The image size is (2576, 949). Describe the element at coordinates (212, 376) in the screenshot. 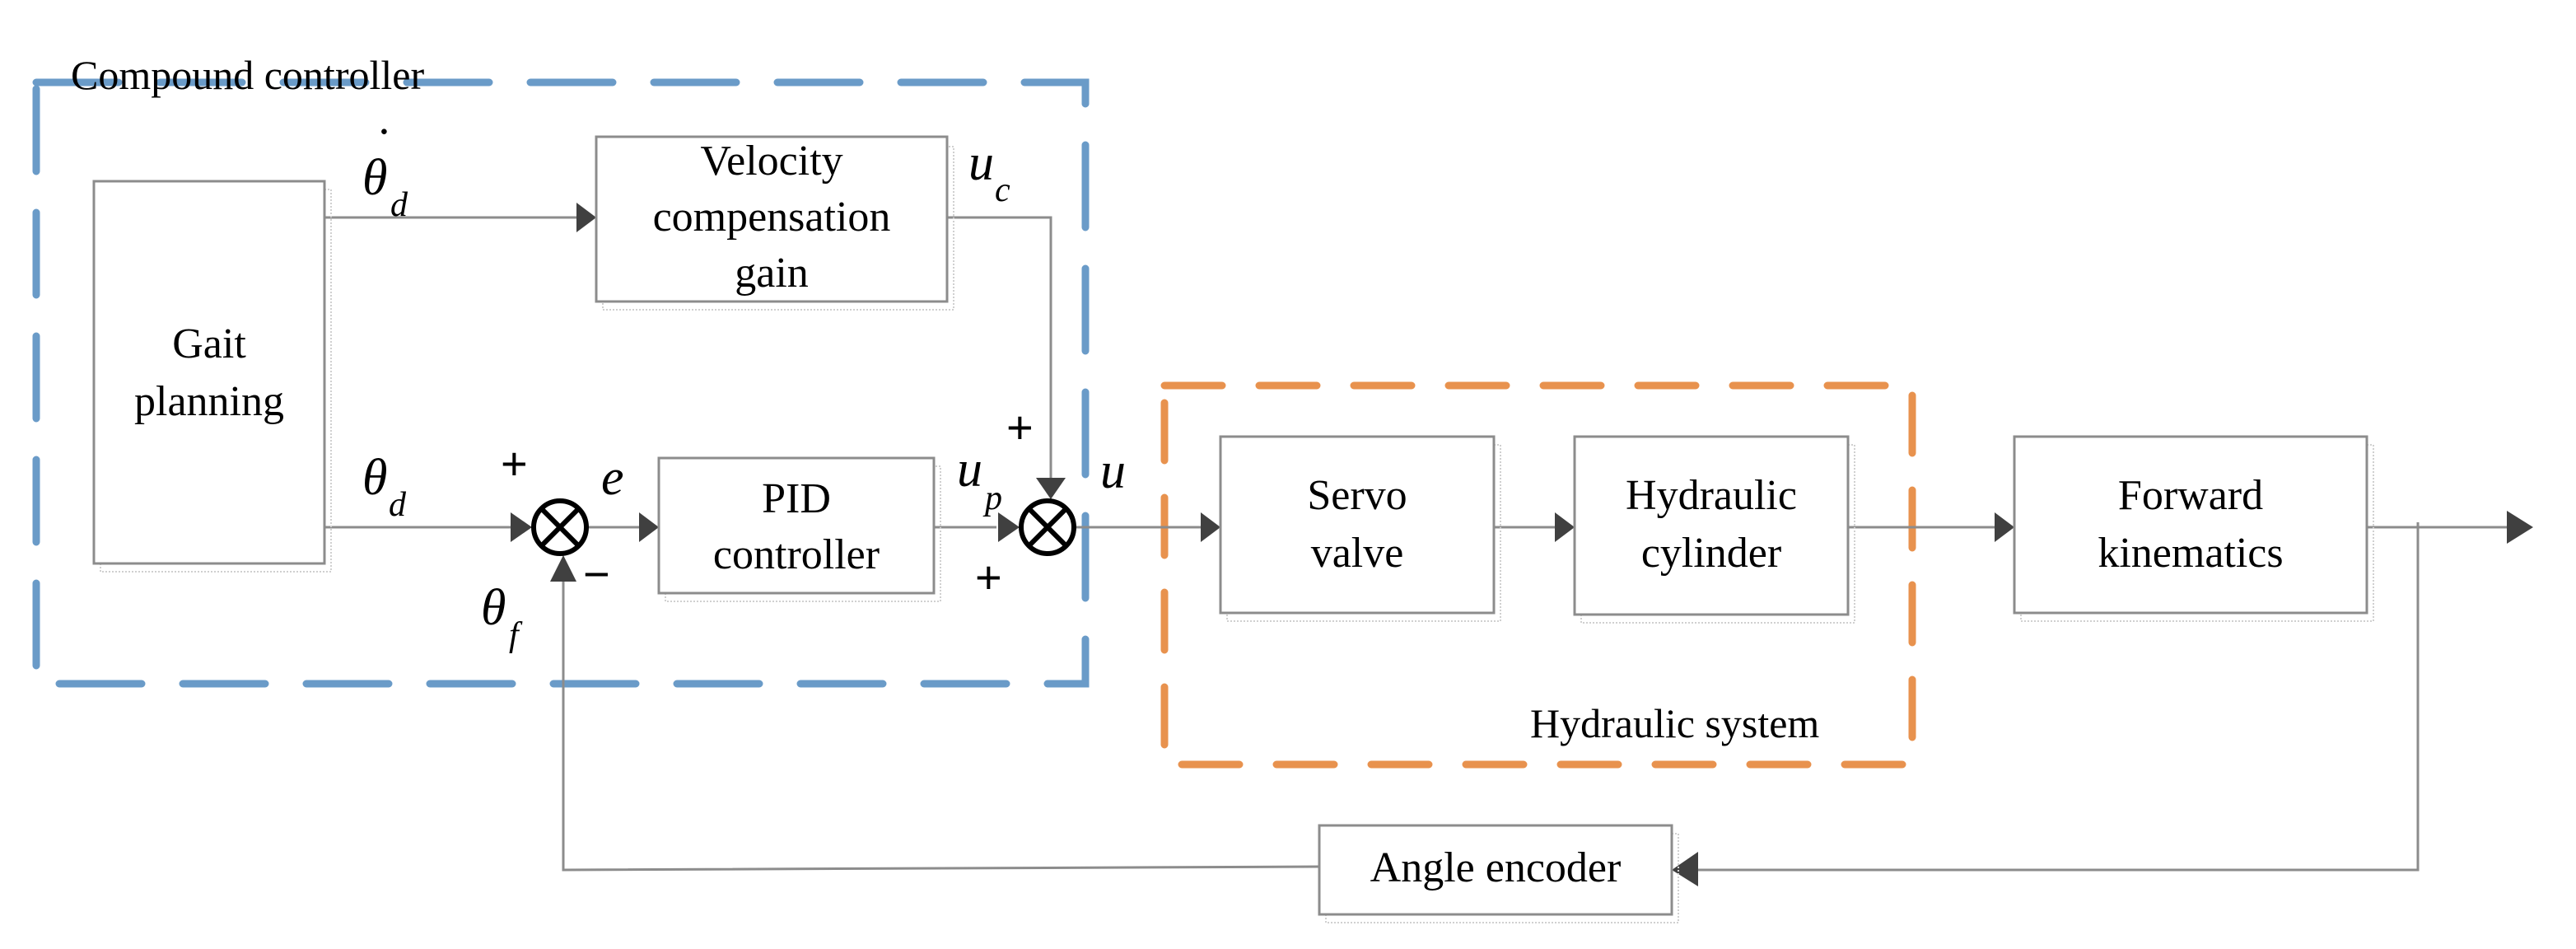

I see `block-gait-planning: Gait planning` at that location.